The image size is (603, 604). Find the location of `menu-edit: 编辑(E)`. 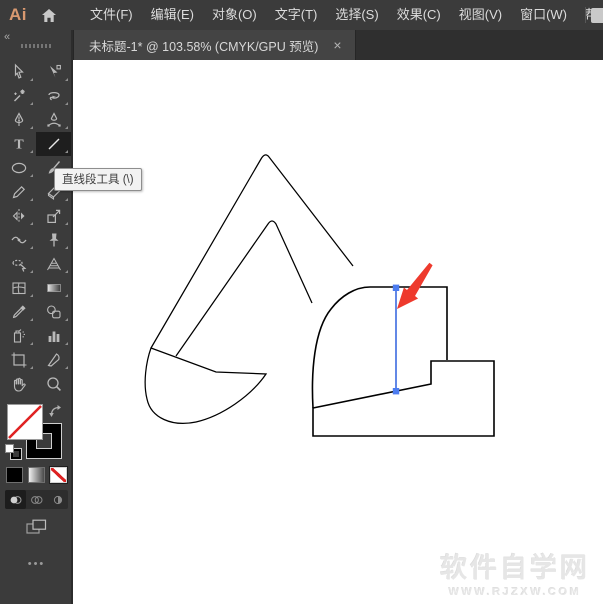

menu-edit: 编辑(E) is located at coordinates (172, 15).